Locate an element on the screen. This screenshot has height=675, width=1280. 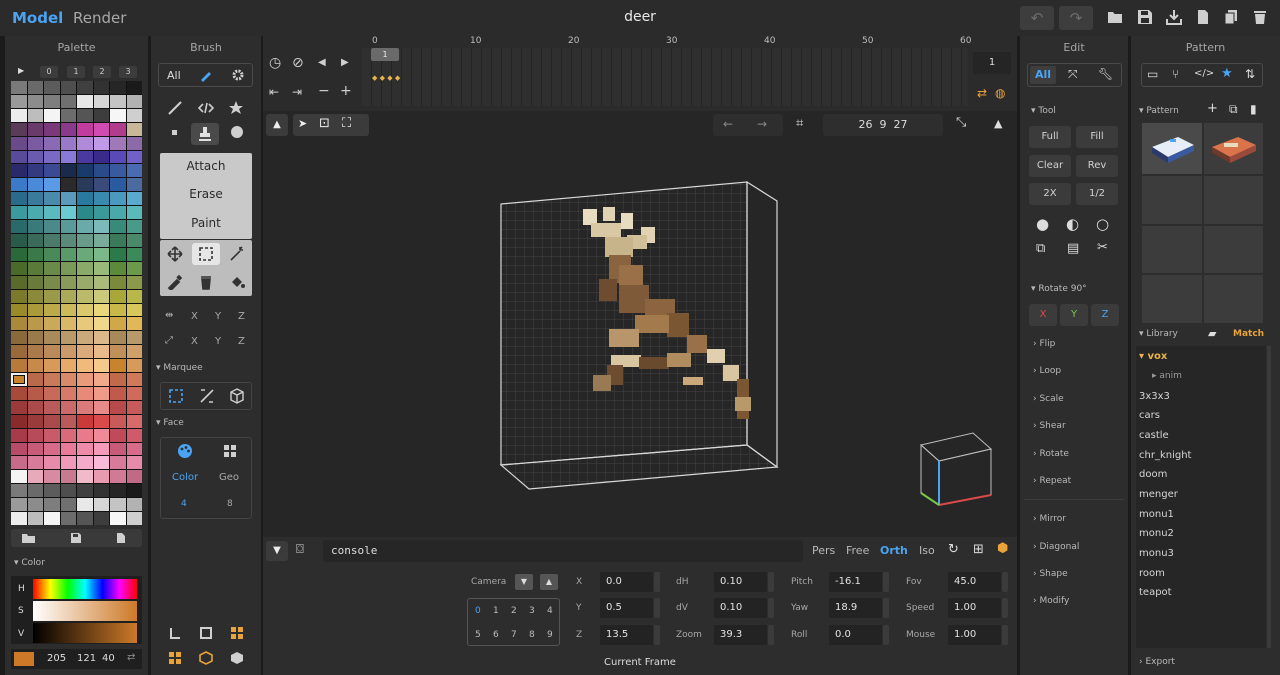
face-color-tab: Color is located at coordinates (185, 477).